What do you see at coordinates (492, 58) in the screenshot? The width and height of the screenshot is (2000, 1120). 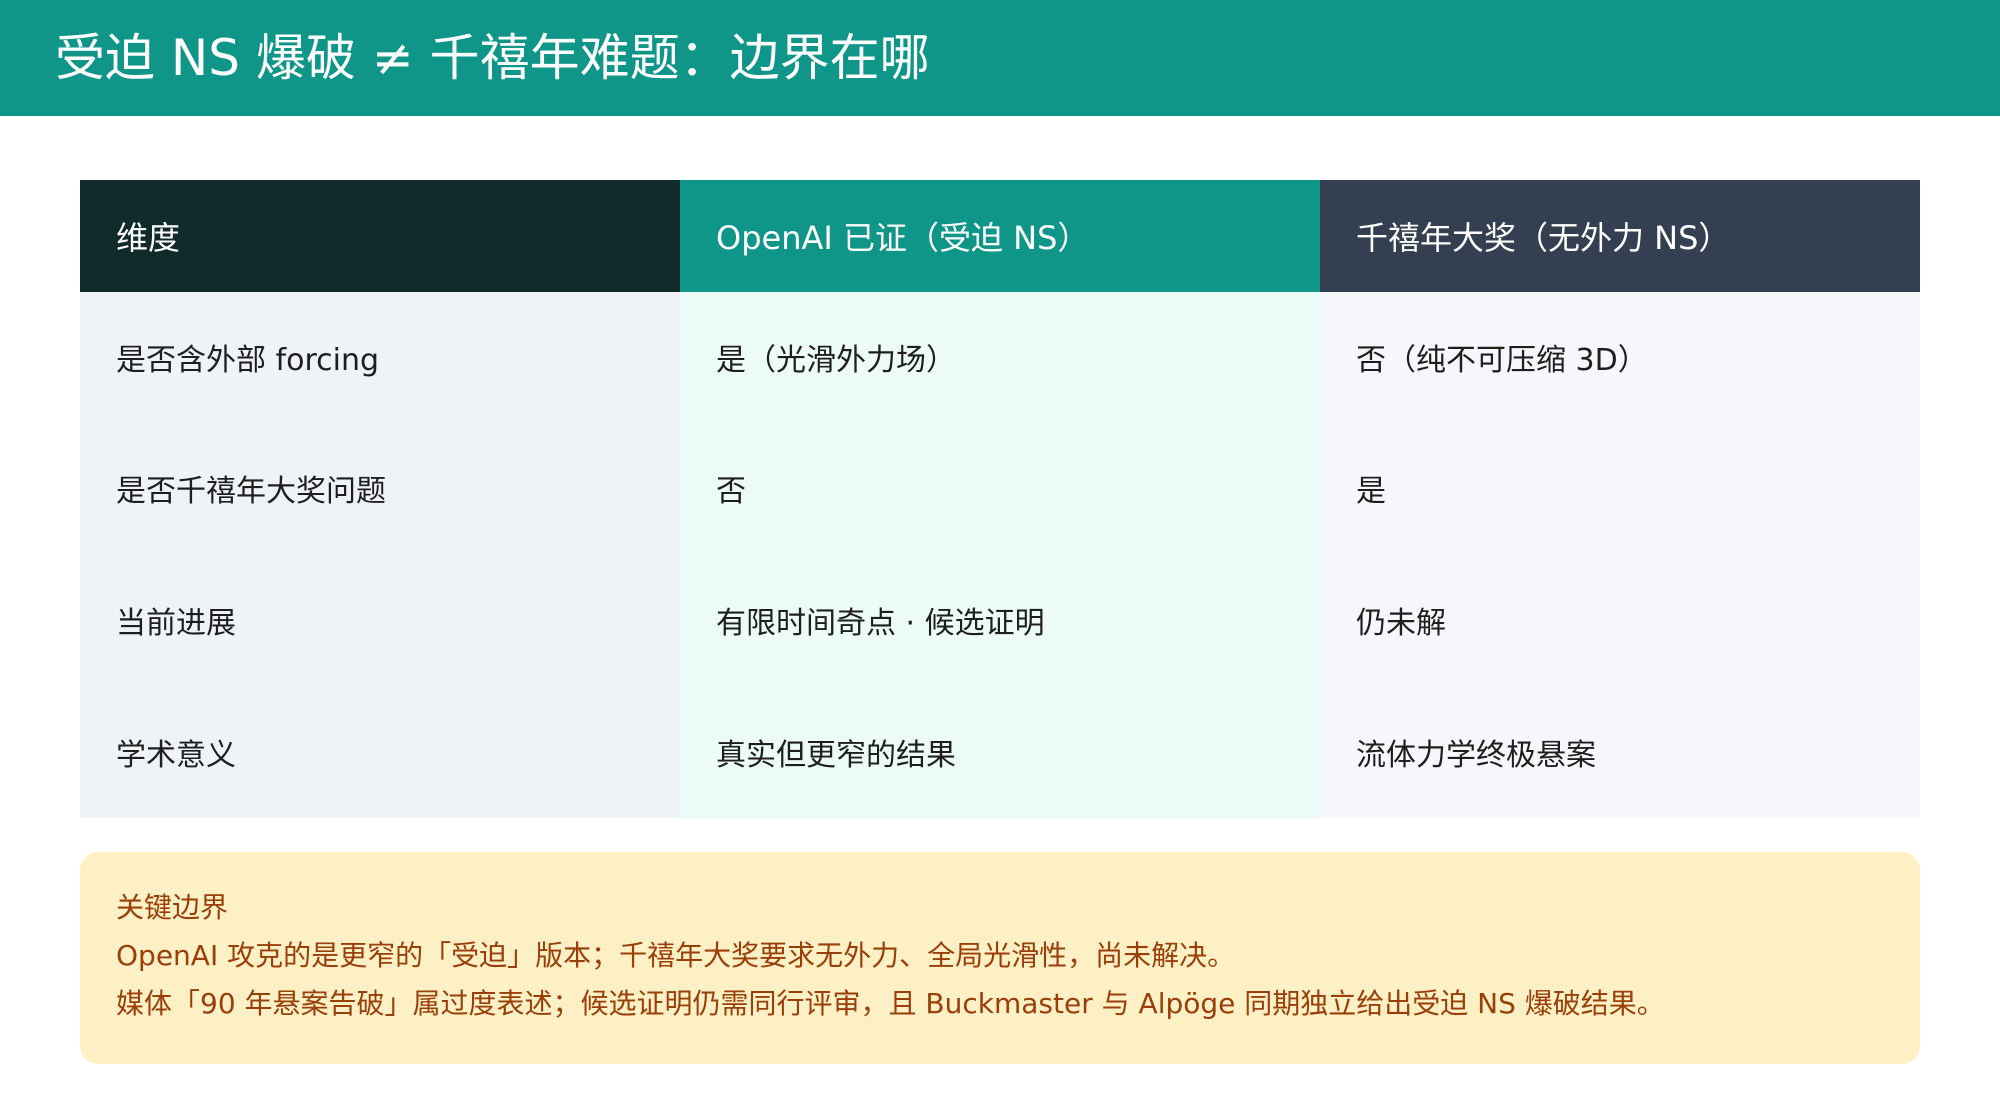 I see `page-title: 受迫 NS 爆破 ≠ 千禧年难题：边界在哪` at bounding box center [492, 58].